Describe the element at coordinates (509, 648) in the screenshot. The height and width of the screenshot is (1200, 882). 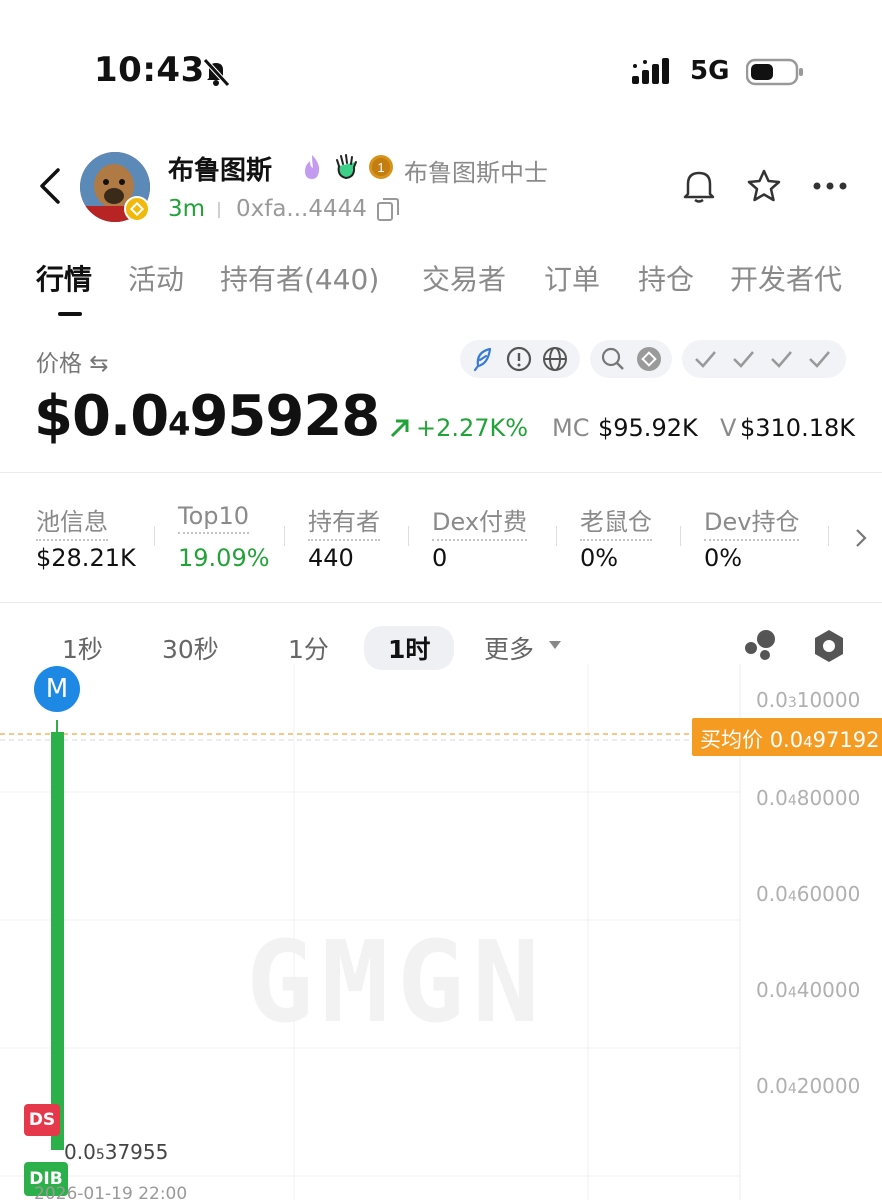
I see `interval-more: 更多` at that location.